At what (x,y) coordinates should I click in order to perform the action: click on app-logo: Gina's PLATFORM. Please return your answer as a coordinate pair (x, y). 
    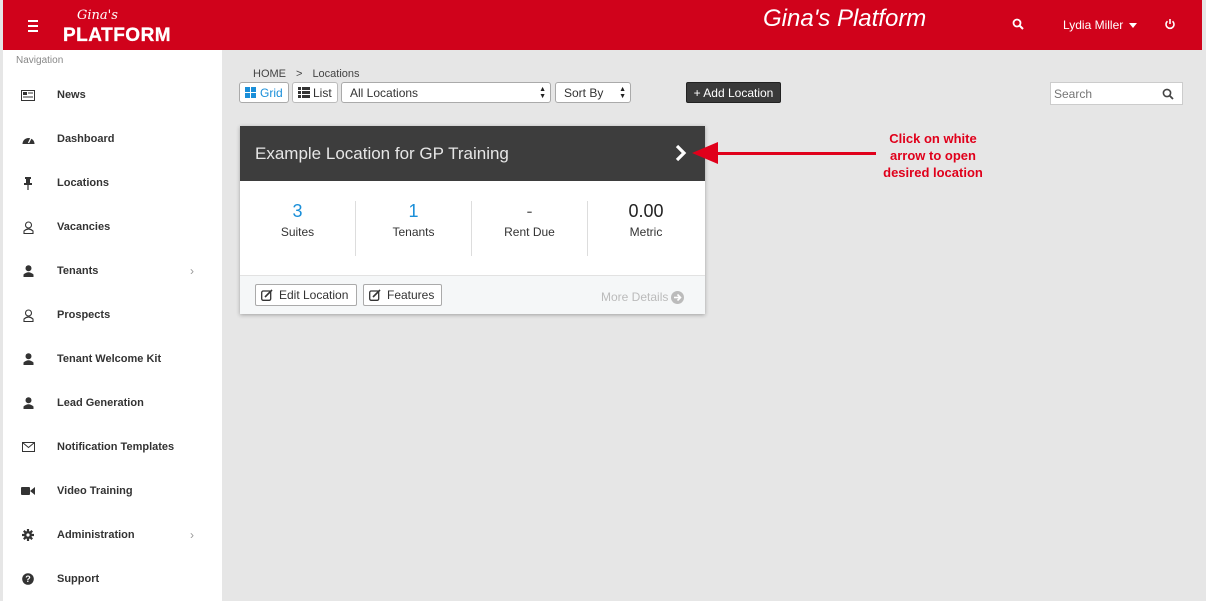
    Looking at the image, I should click on (116, 27).